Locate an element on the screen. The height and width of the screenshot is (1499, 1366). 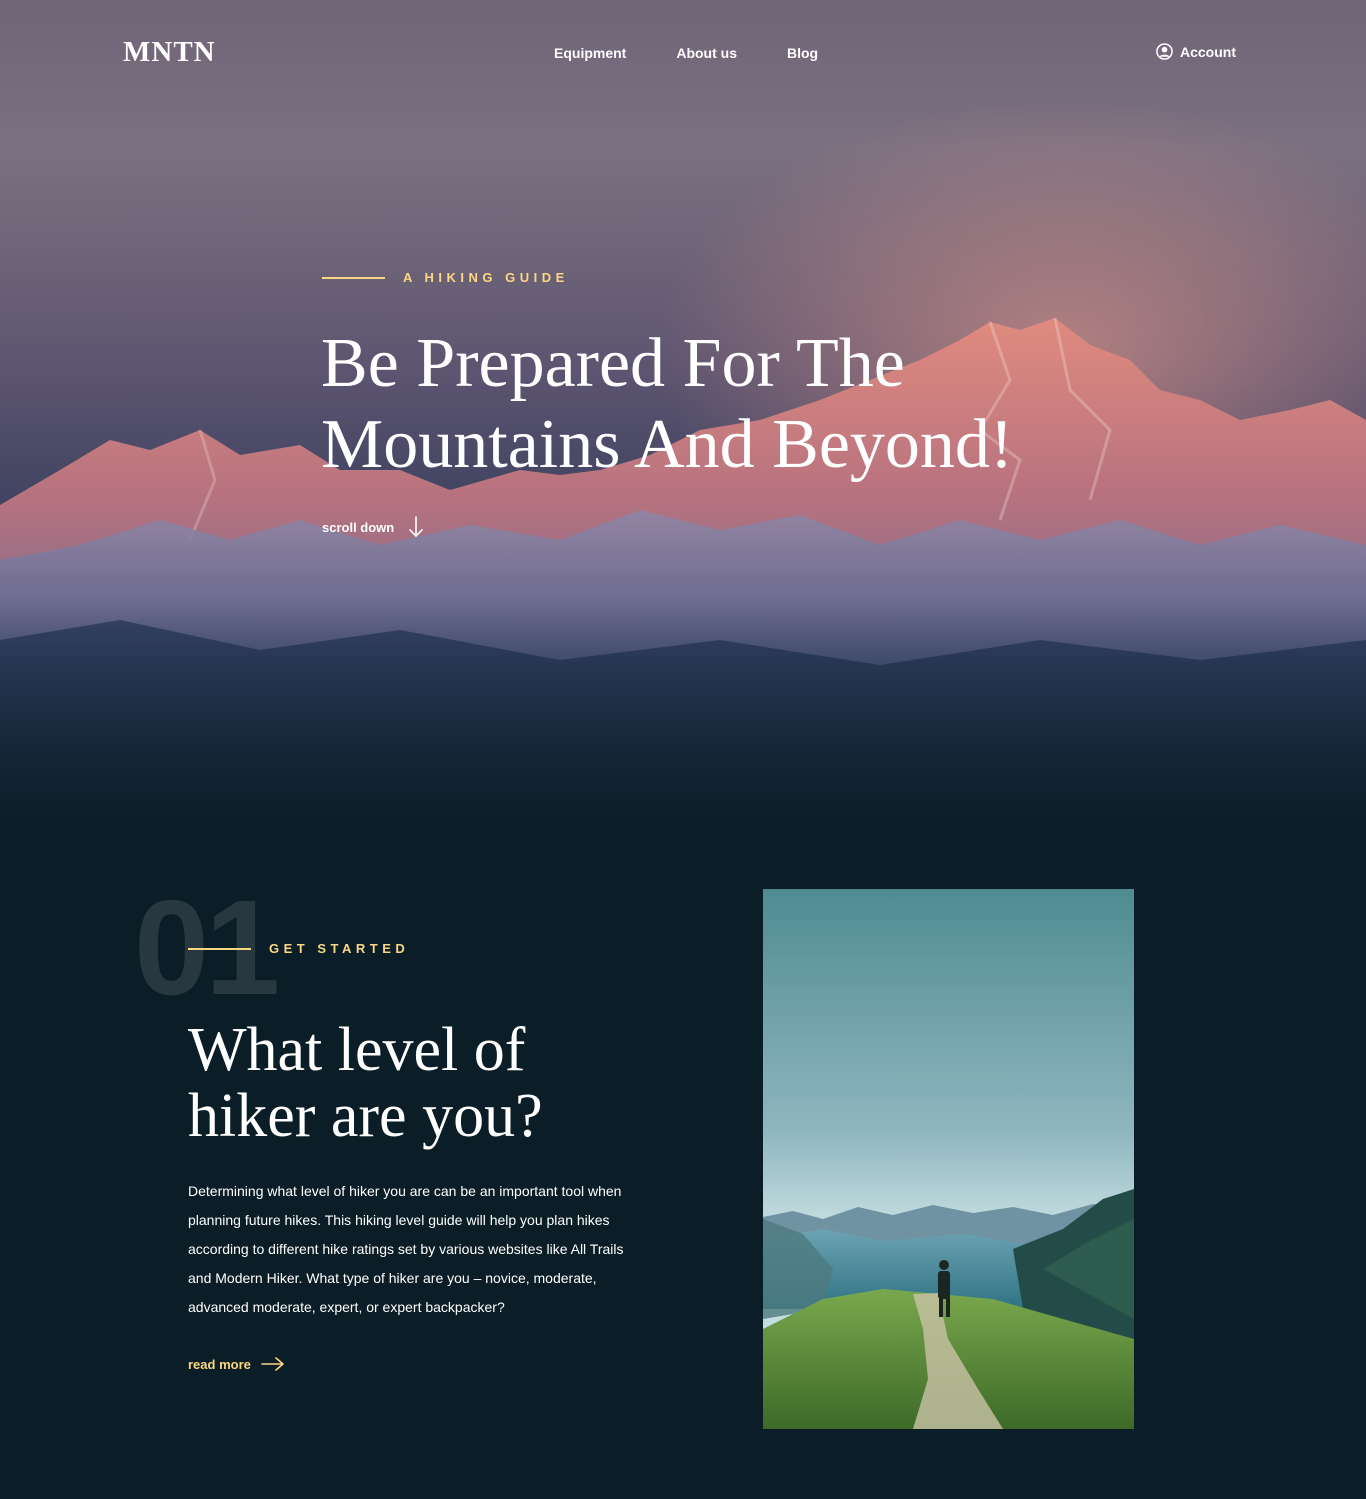
logo: MNTN is located at coordinates (169, 52).